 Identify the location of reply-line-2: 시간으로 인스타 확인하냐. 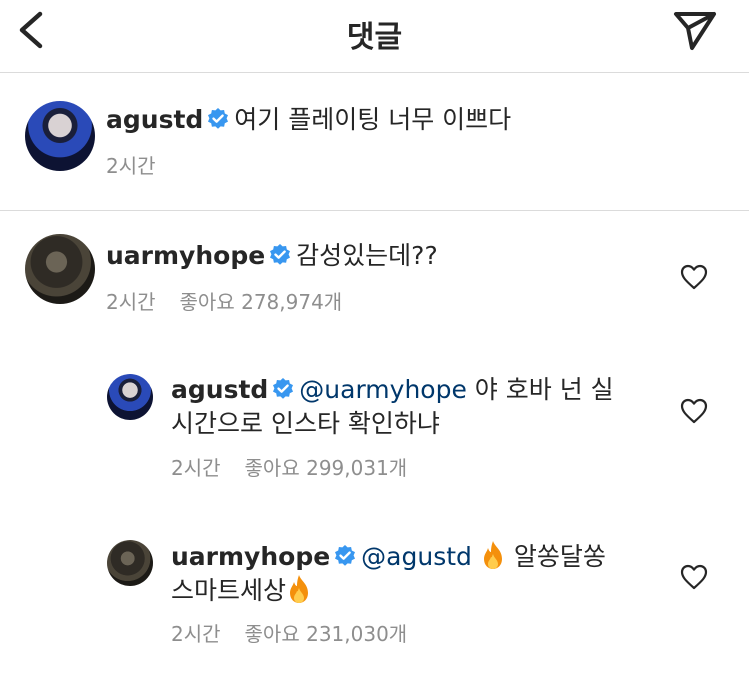
(305, 424).